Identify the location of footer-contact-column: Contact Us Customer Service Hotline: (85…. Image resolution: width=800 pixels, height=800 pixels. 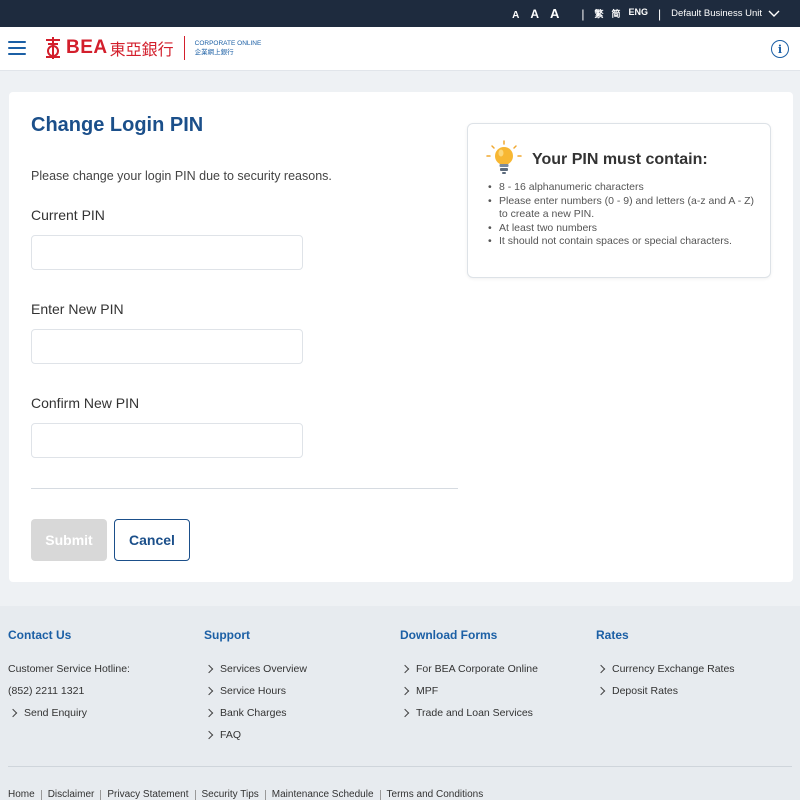
(69, 678).